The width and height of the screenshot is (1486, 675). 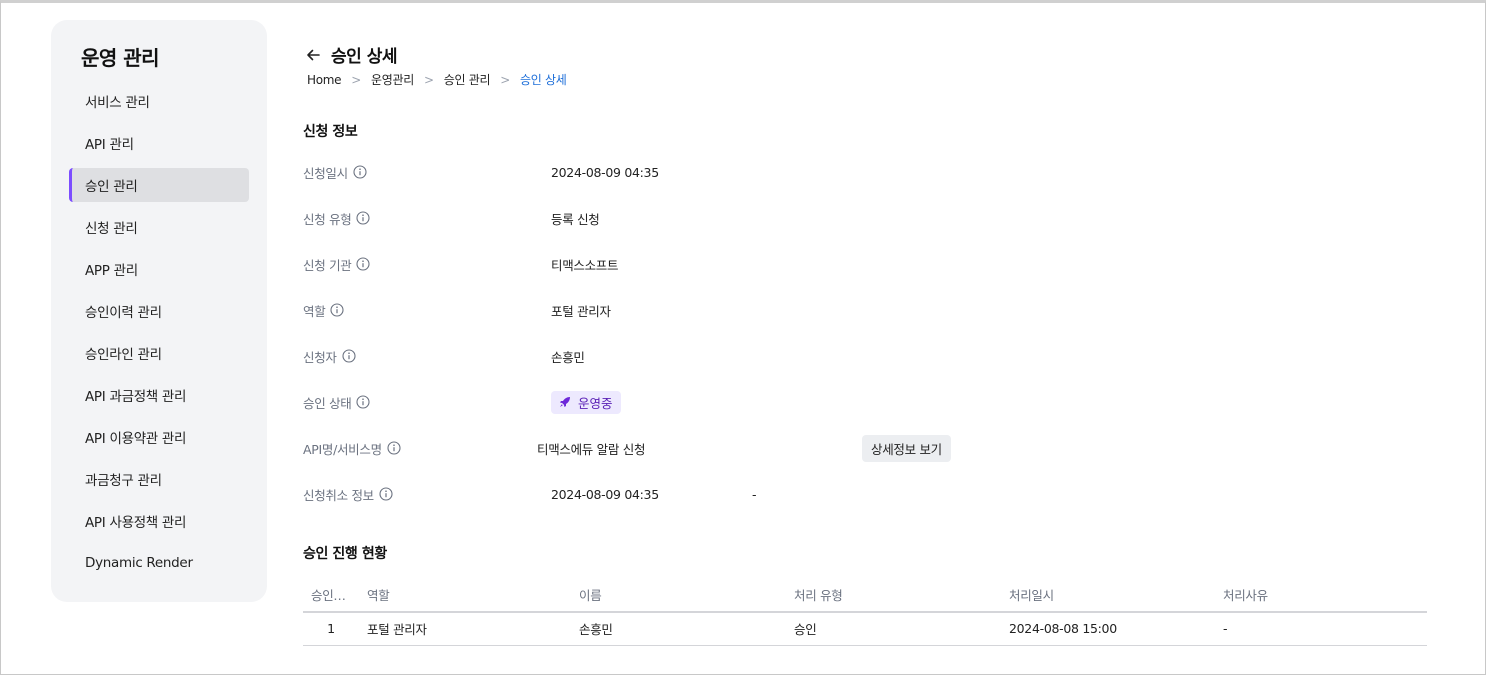 I want to click on arrow-left-icon, so click(x=313, y=55).